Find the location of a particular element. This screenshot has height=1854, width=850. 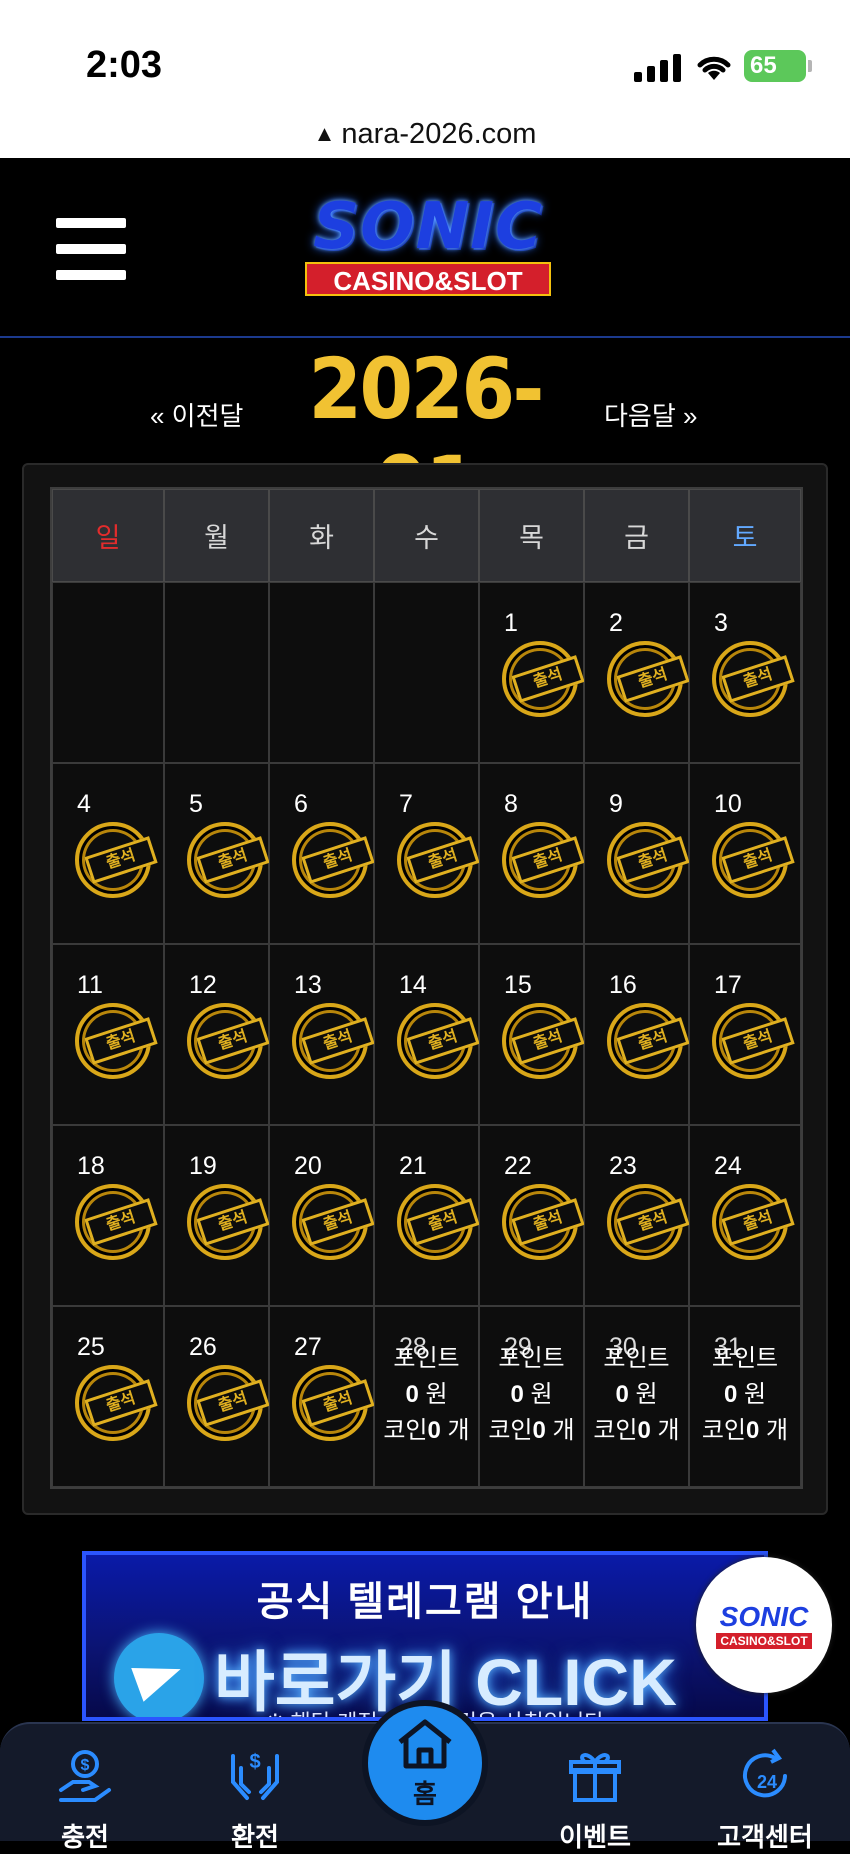

weekday-header: 토 is located at coordinates (745, 535).